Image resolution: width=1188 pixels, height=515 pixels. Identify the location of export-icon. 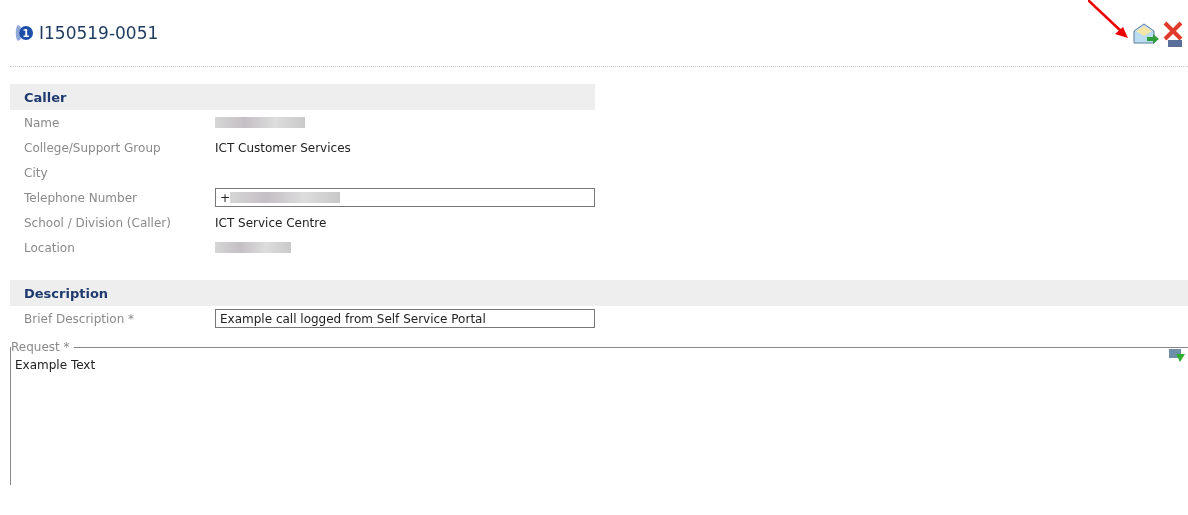
(1177, 356).